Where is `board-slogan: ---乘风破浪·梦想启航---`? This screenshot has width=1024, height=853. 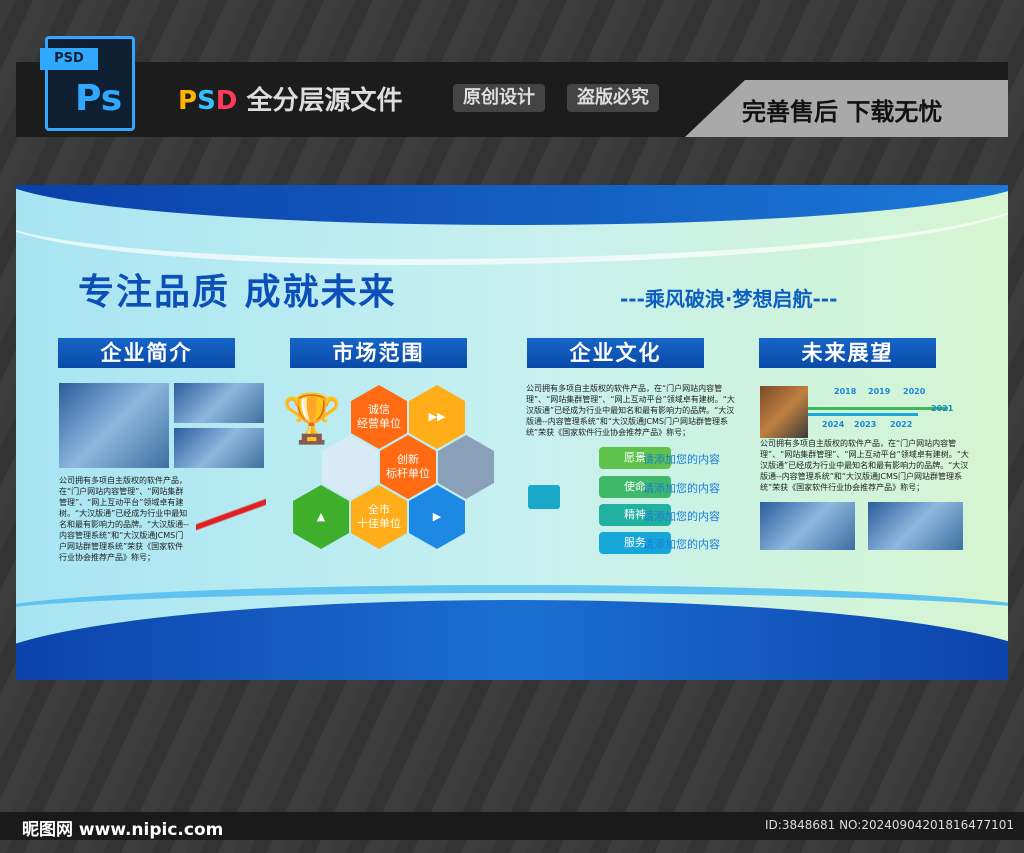
board-slogan: ---乘风破浪·梦想启航--- is located at coordinates (729, 299).